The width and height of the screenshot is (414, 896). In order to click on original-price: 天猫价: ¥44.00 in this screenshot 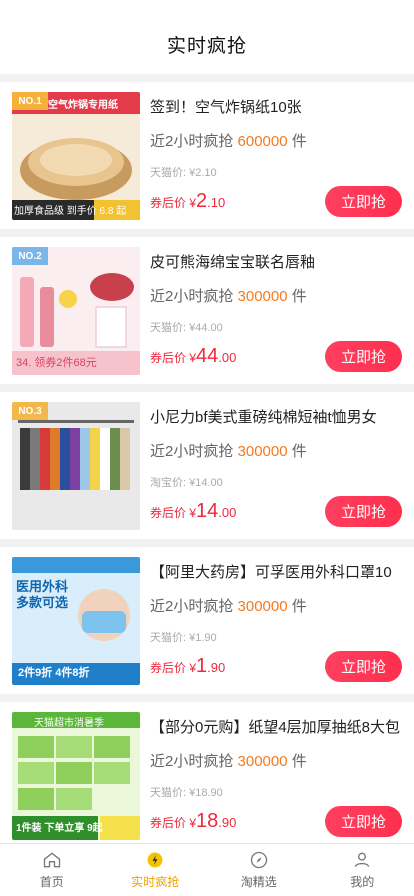, I will do `click(186, 328)`.